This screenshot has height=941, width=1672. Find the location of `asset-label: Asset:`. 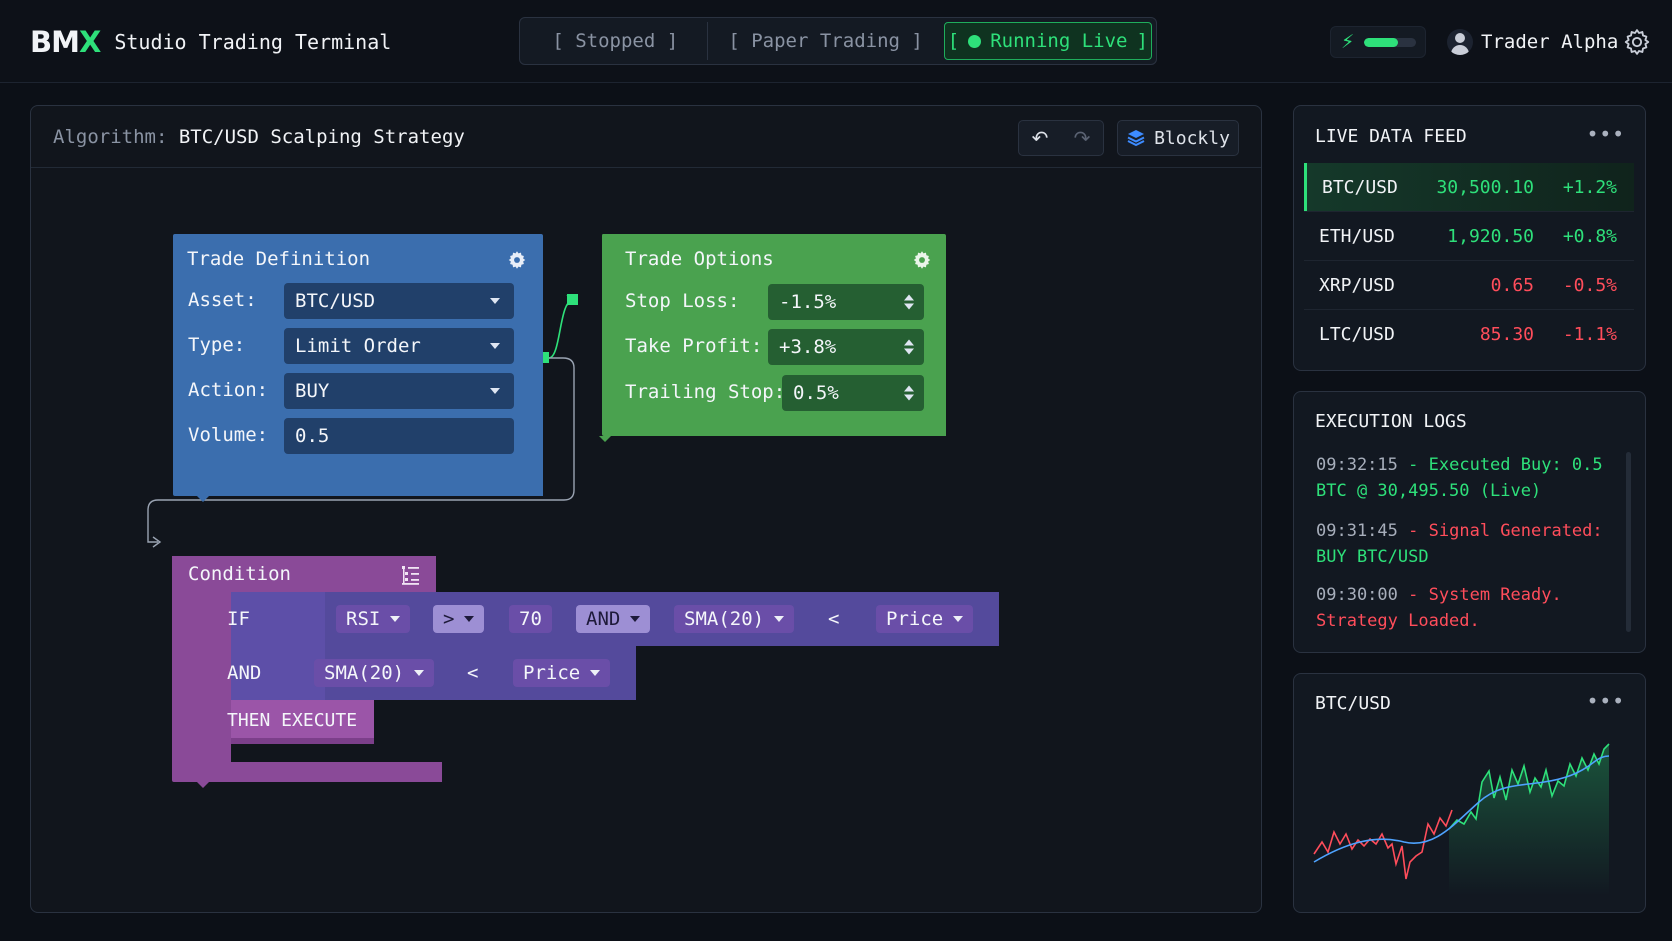

asset-label: Asset: is located at coordinates (222, 300).